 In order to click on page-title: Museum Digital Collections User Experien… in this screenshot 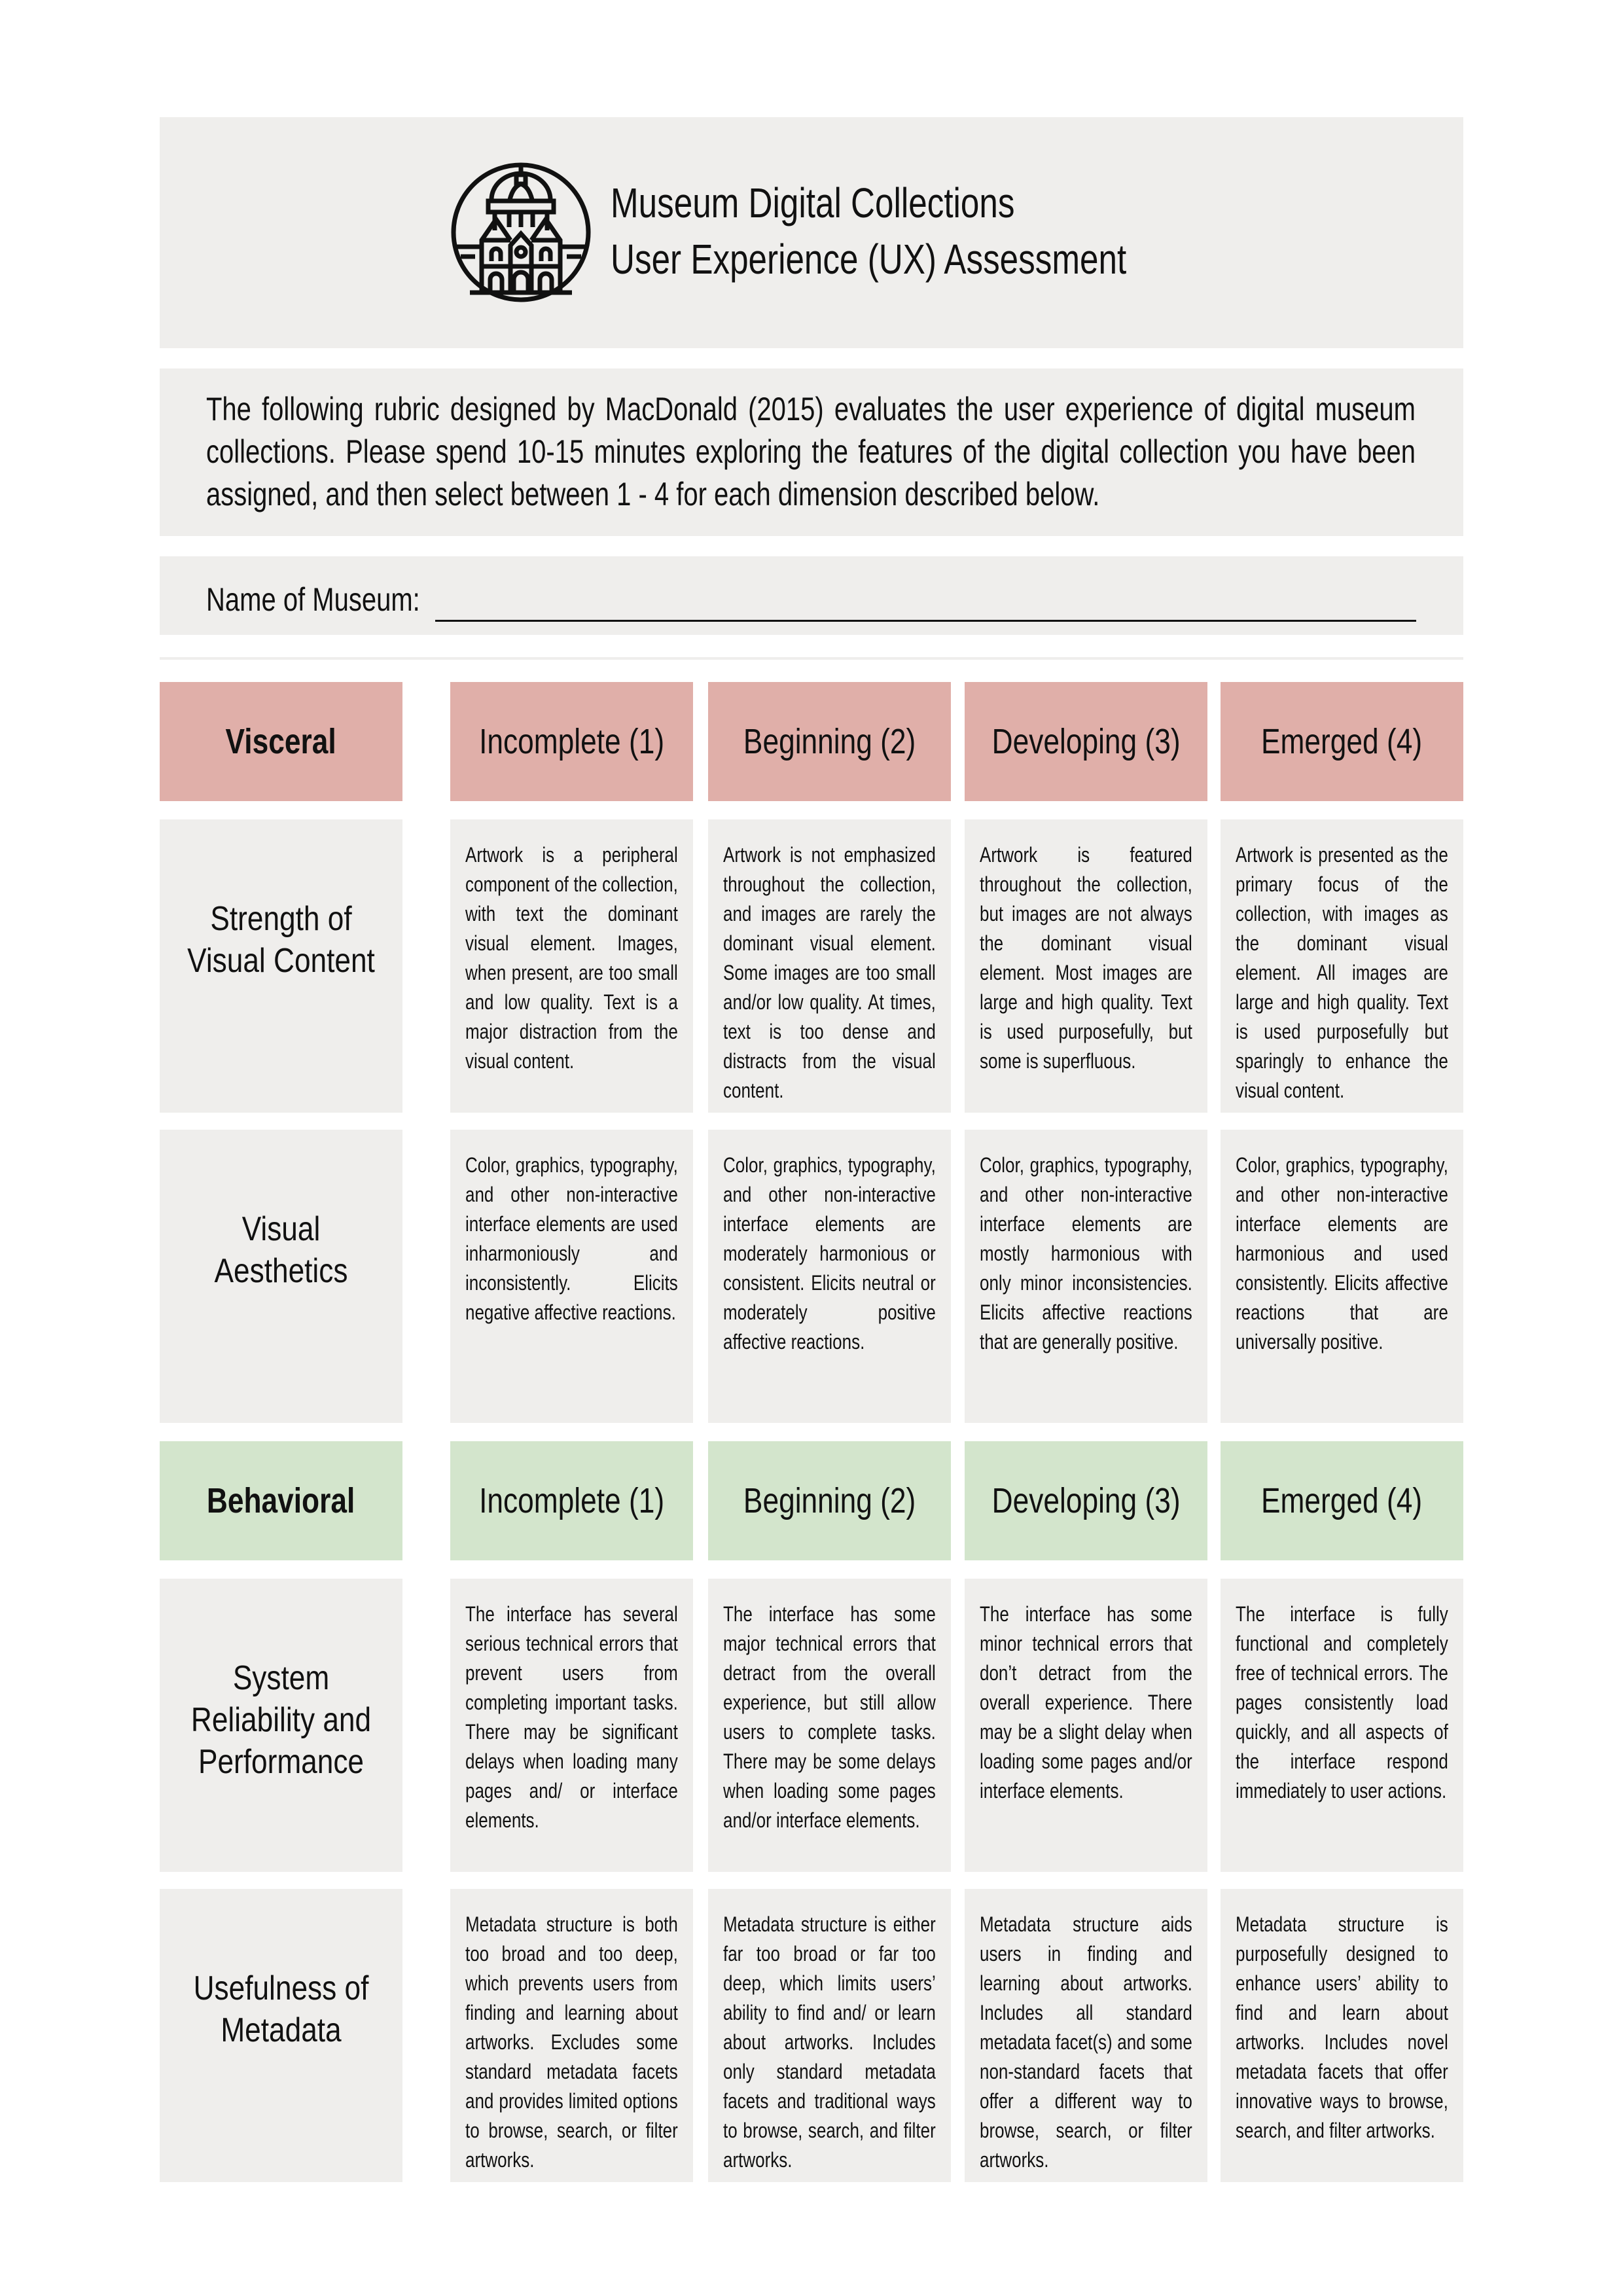, I will do `click(971, 231)`.